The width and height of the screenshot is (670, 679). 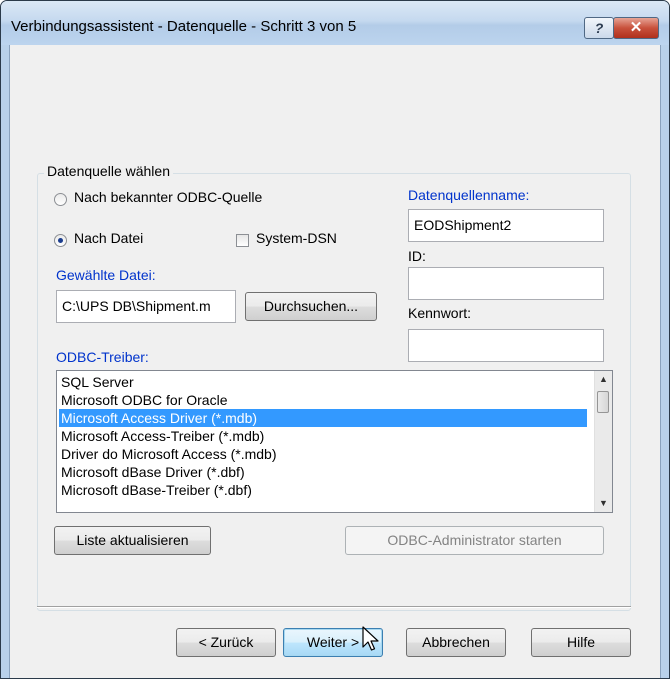 I want to click on radio-by-file, so click(x=60, y=240).